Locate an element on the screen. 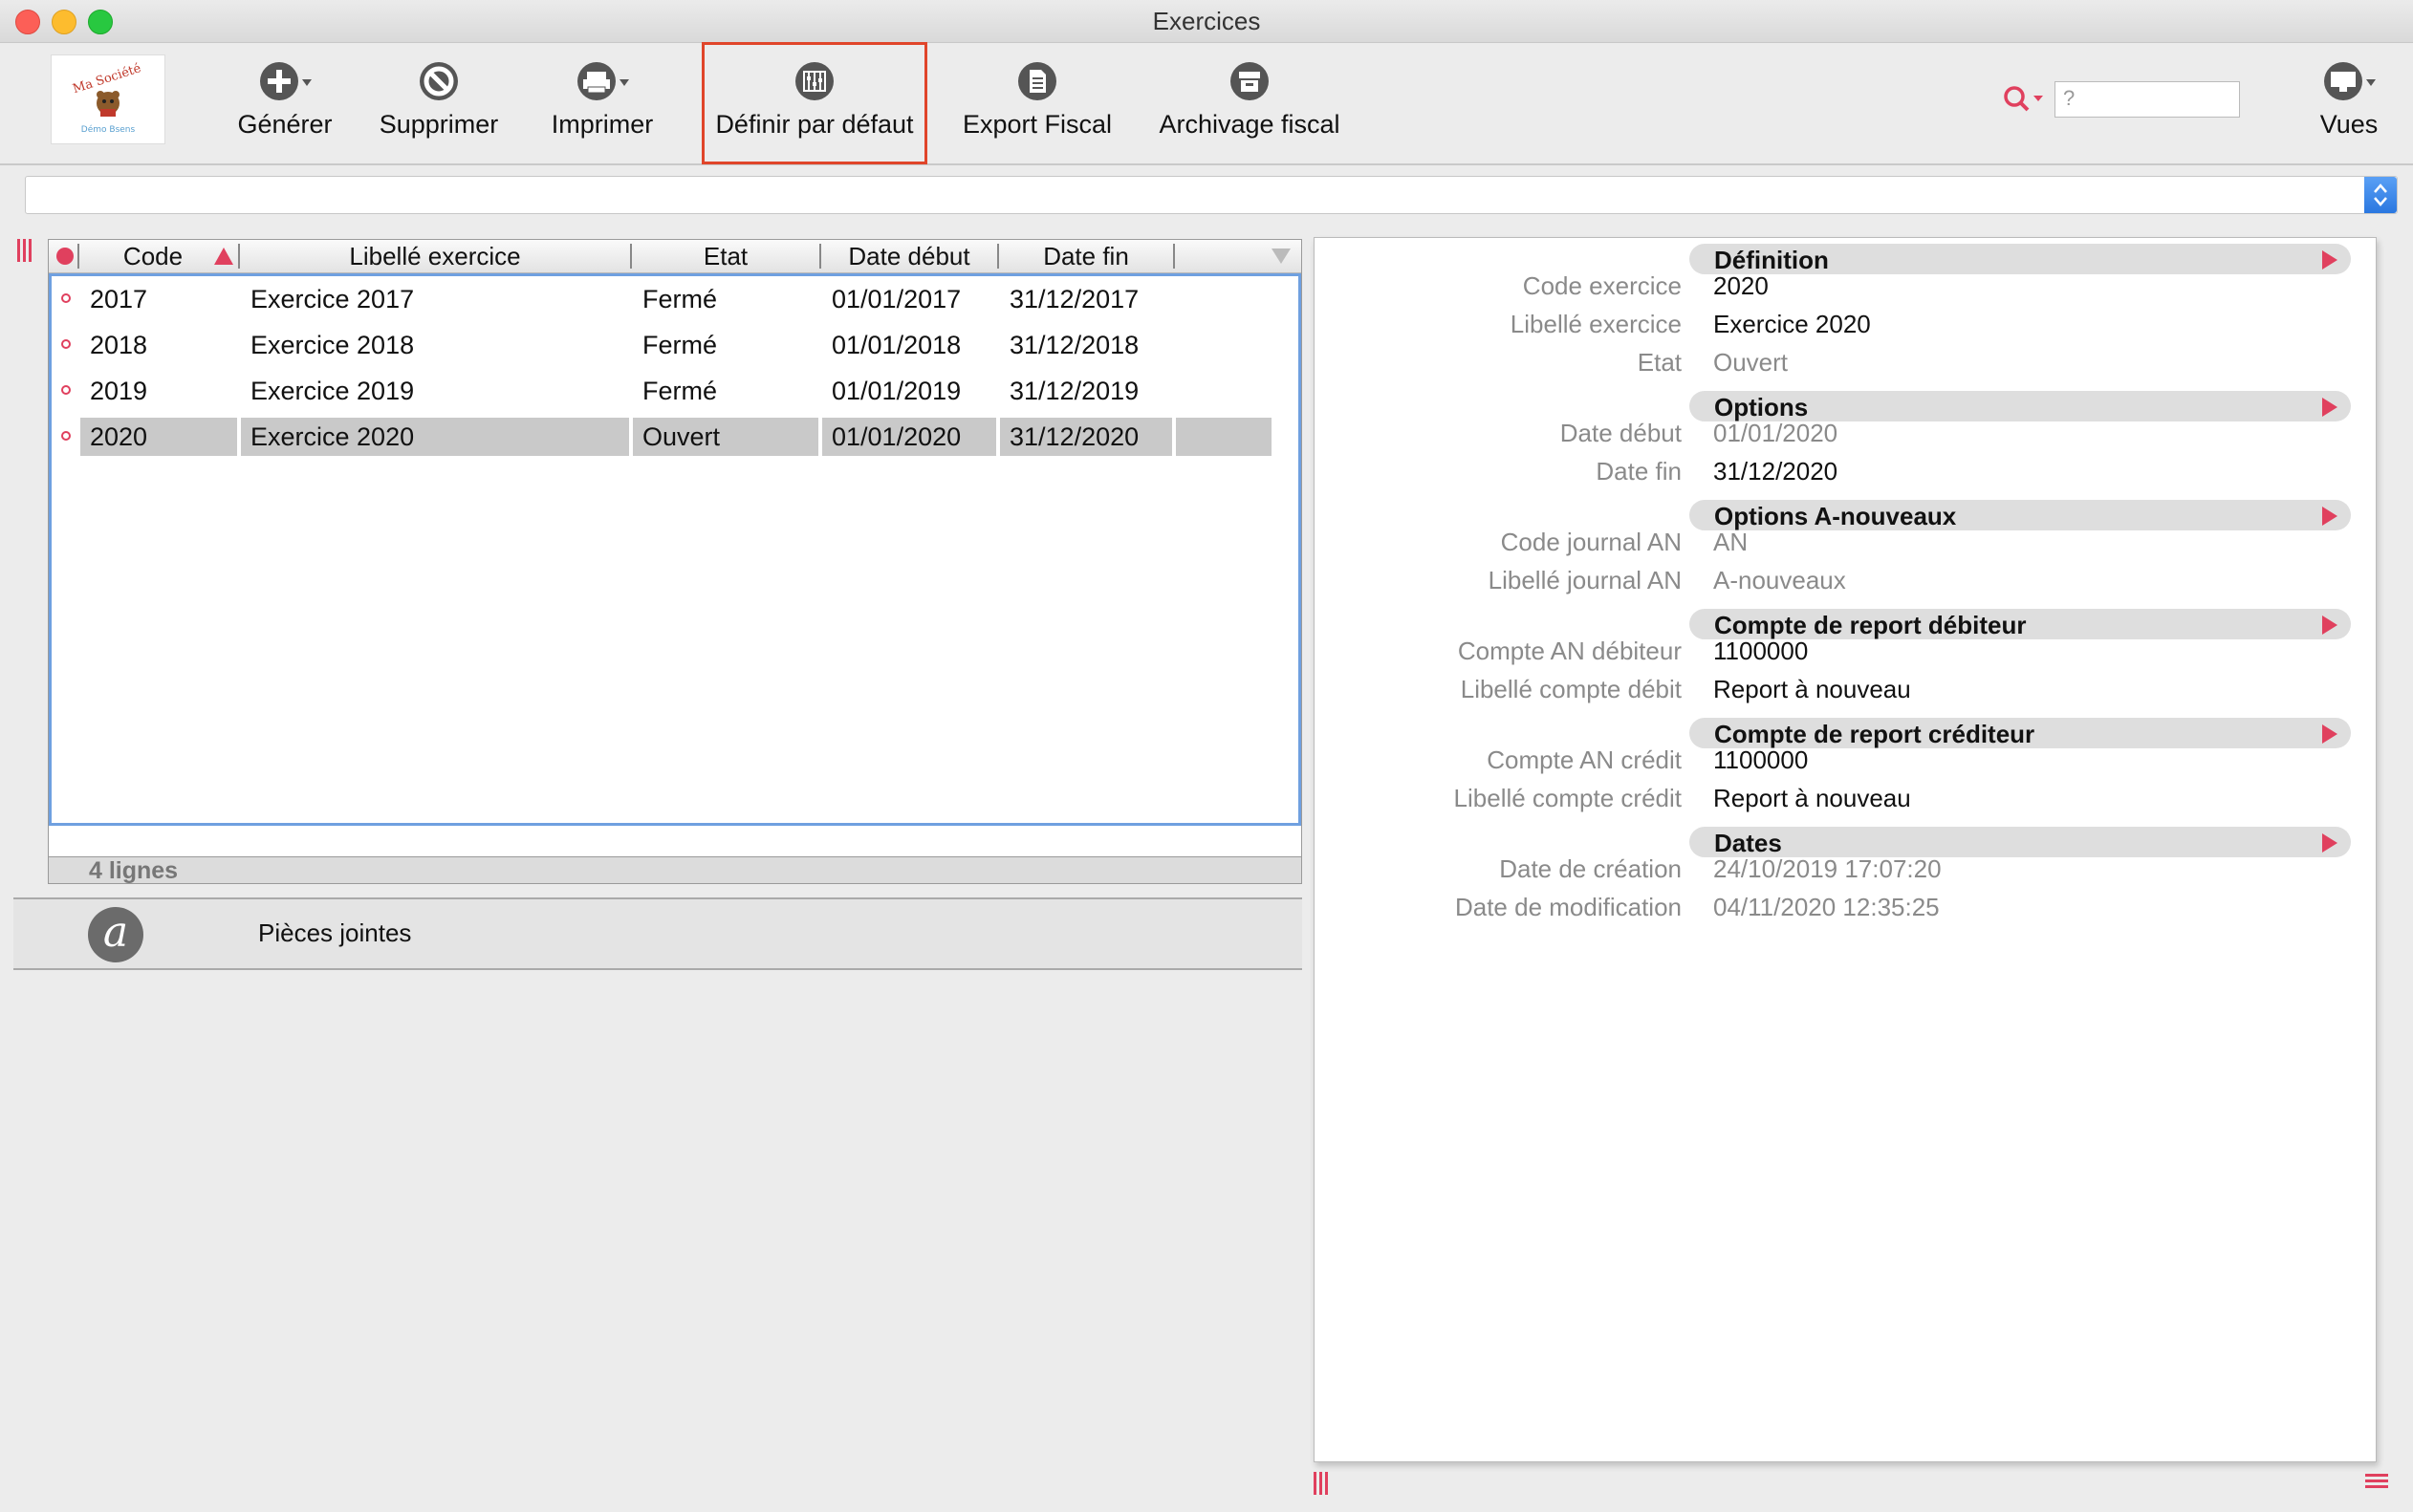 This screenshot has height=1512, width=2413. field-label: Etat is located at coordinates (1660, 362).